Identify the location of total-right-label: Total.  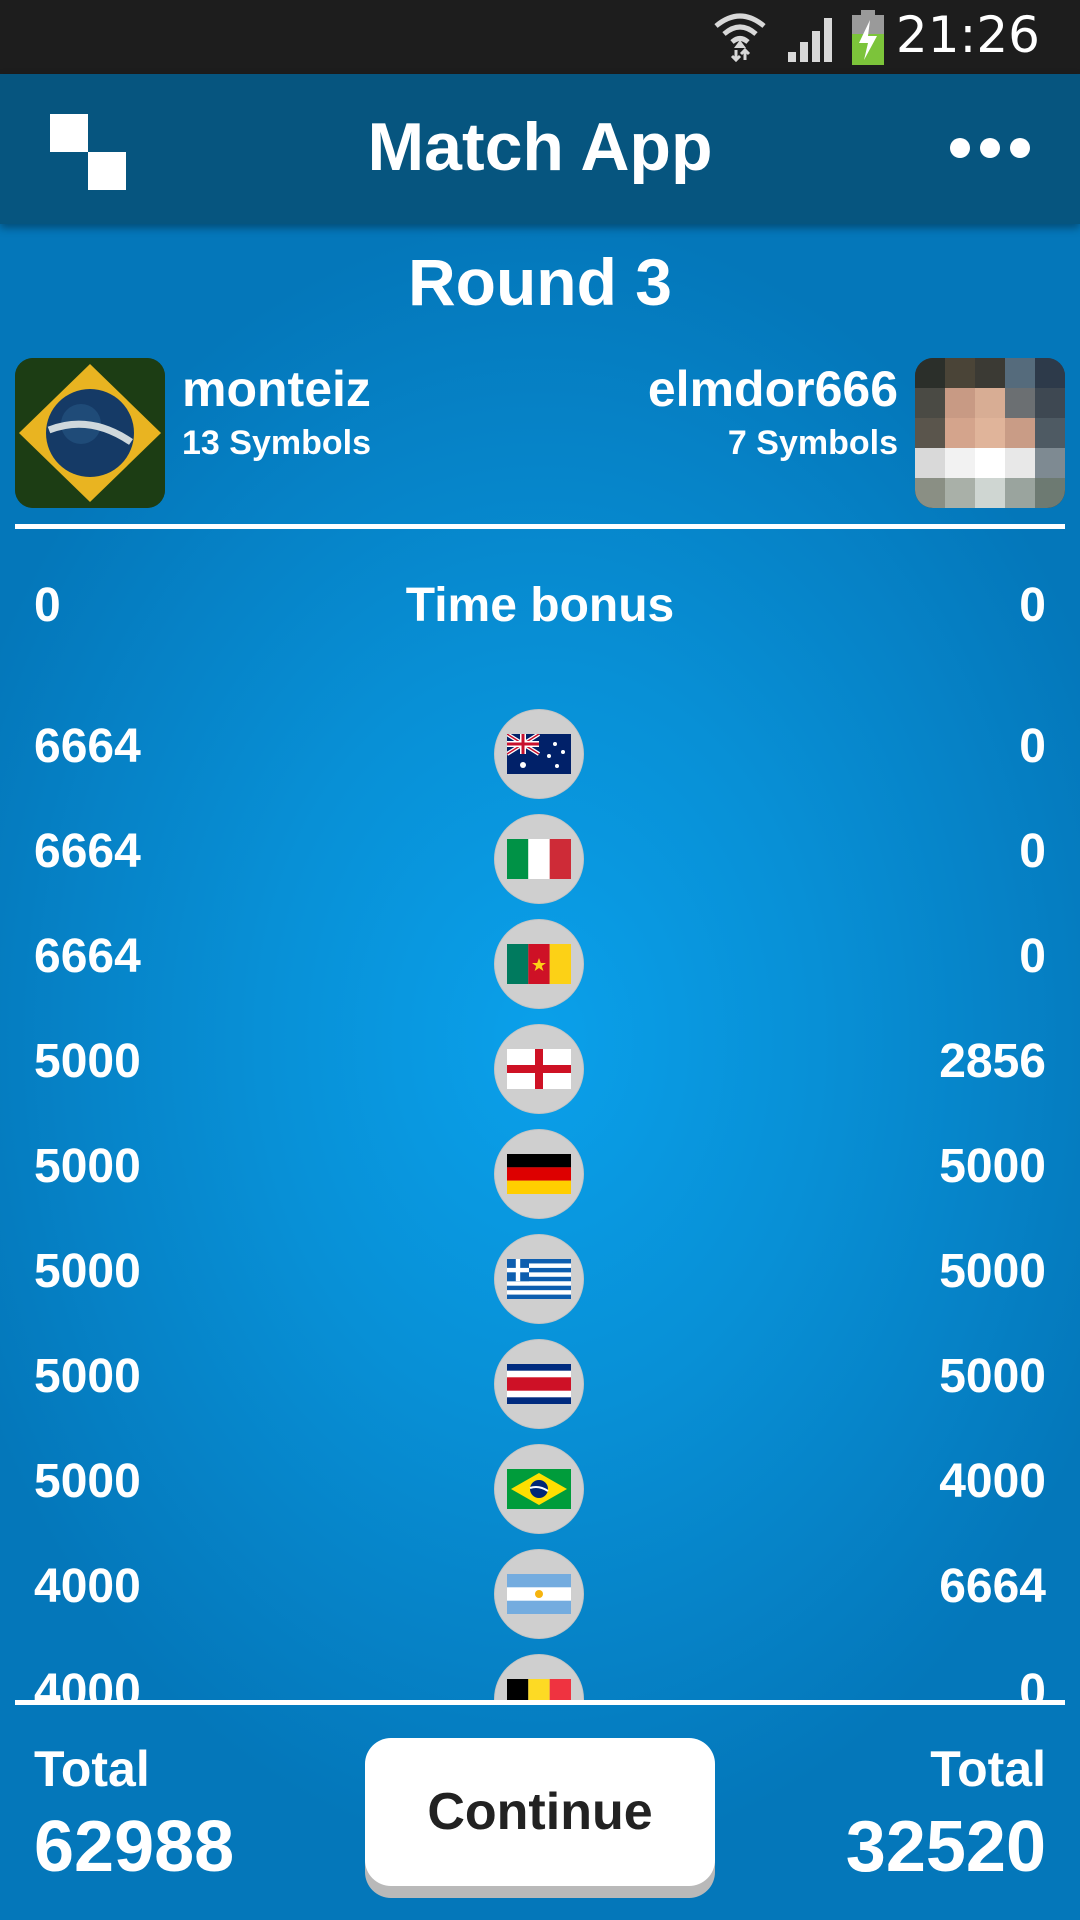
(988, 1769).